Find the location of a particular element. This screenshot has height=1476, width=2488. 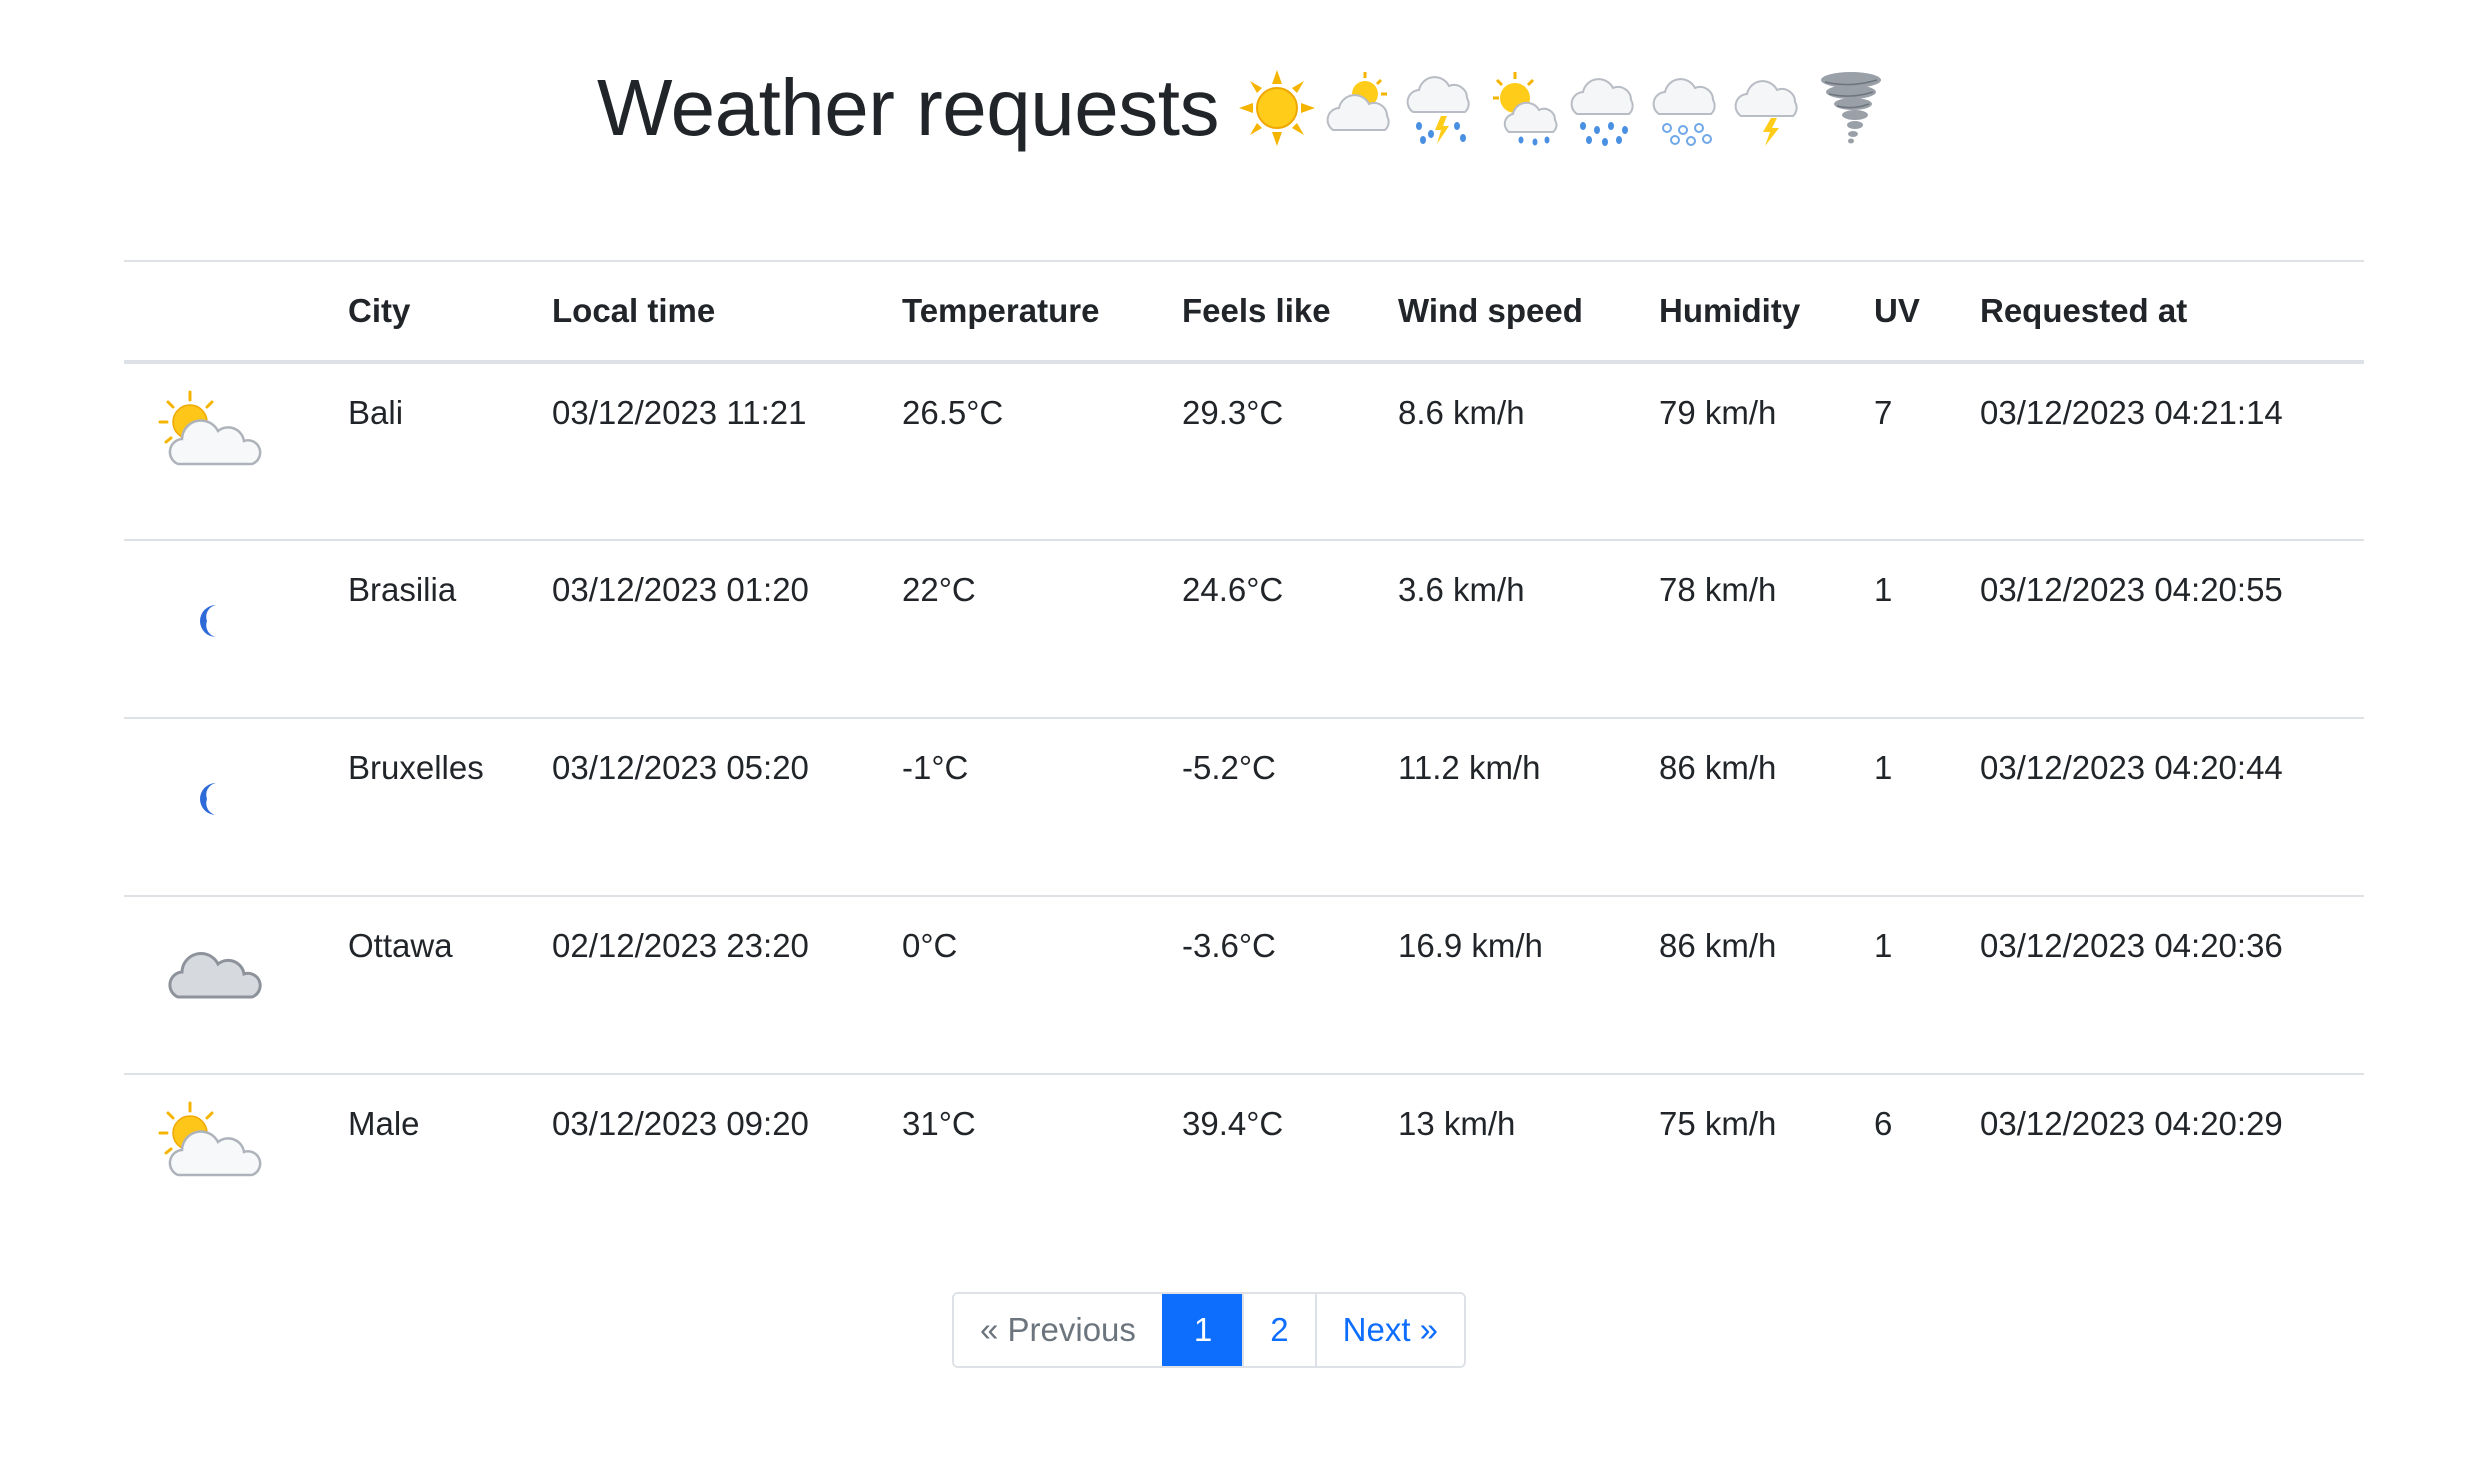

pagination: « Previous 1 2 Next » is located at coordinates (1209, 1330).